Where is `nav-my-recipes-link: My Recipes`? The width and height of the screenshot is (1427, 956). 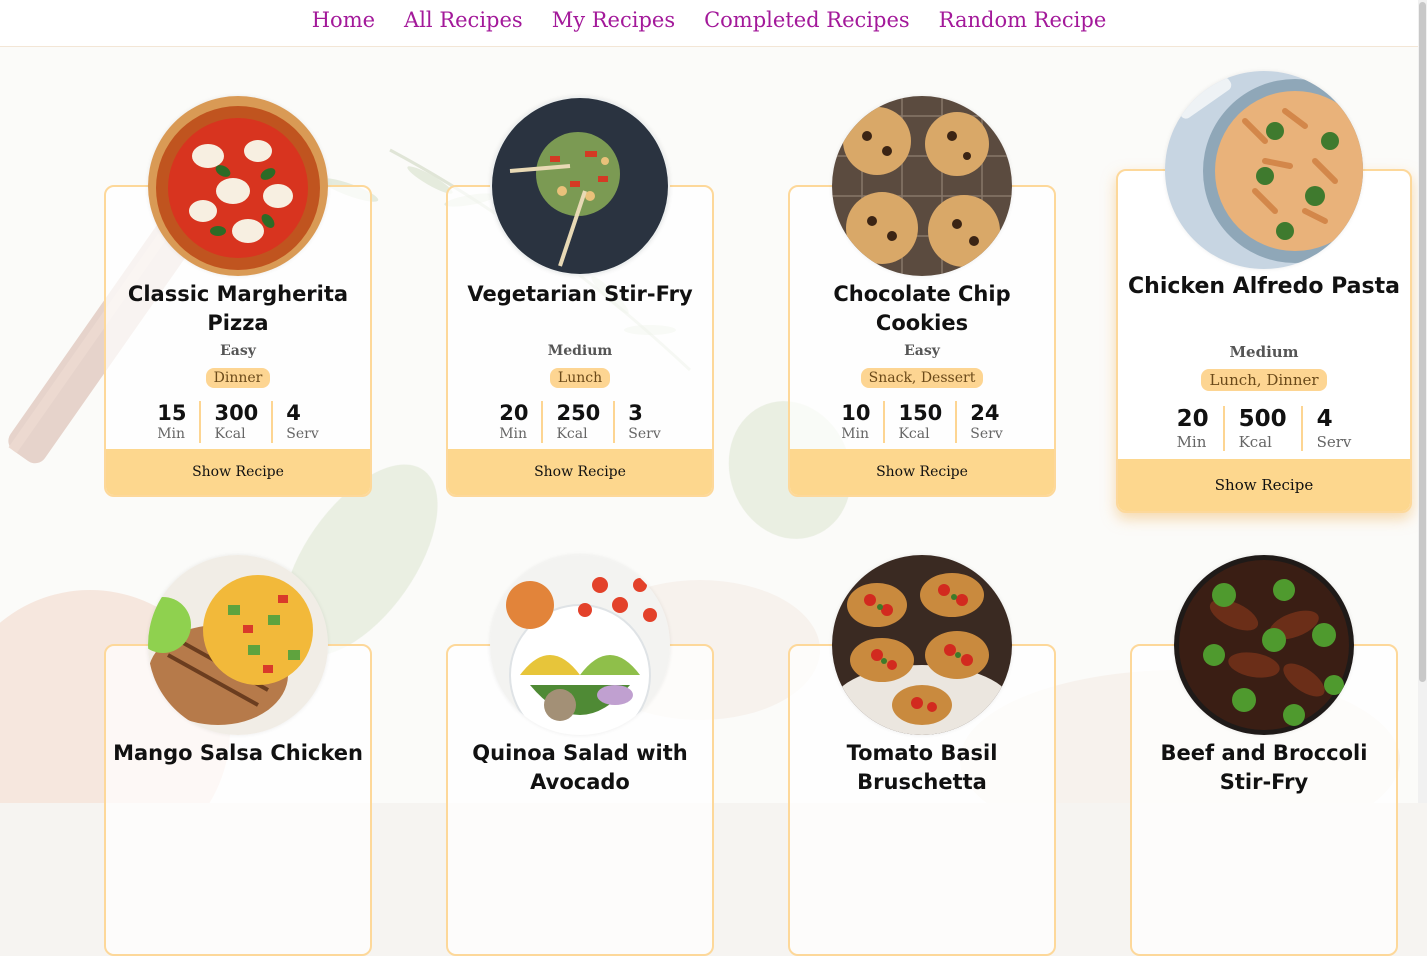
nav-my-recipes-link: My Recipes is located at coordinates (613, 20).